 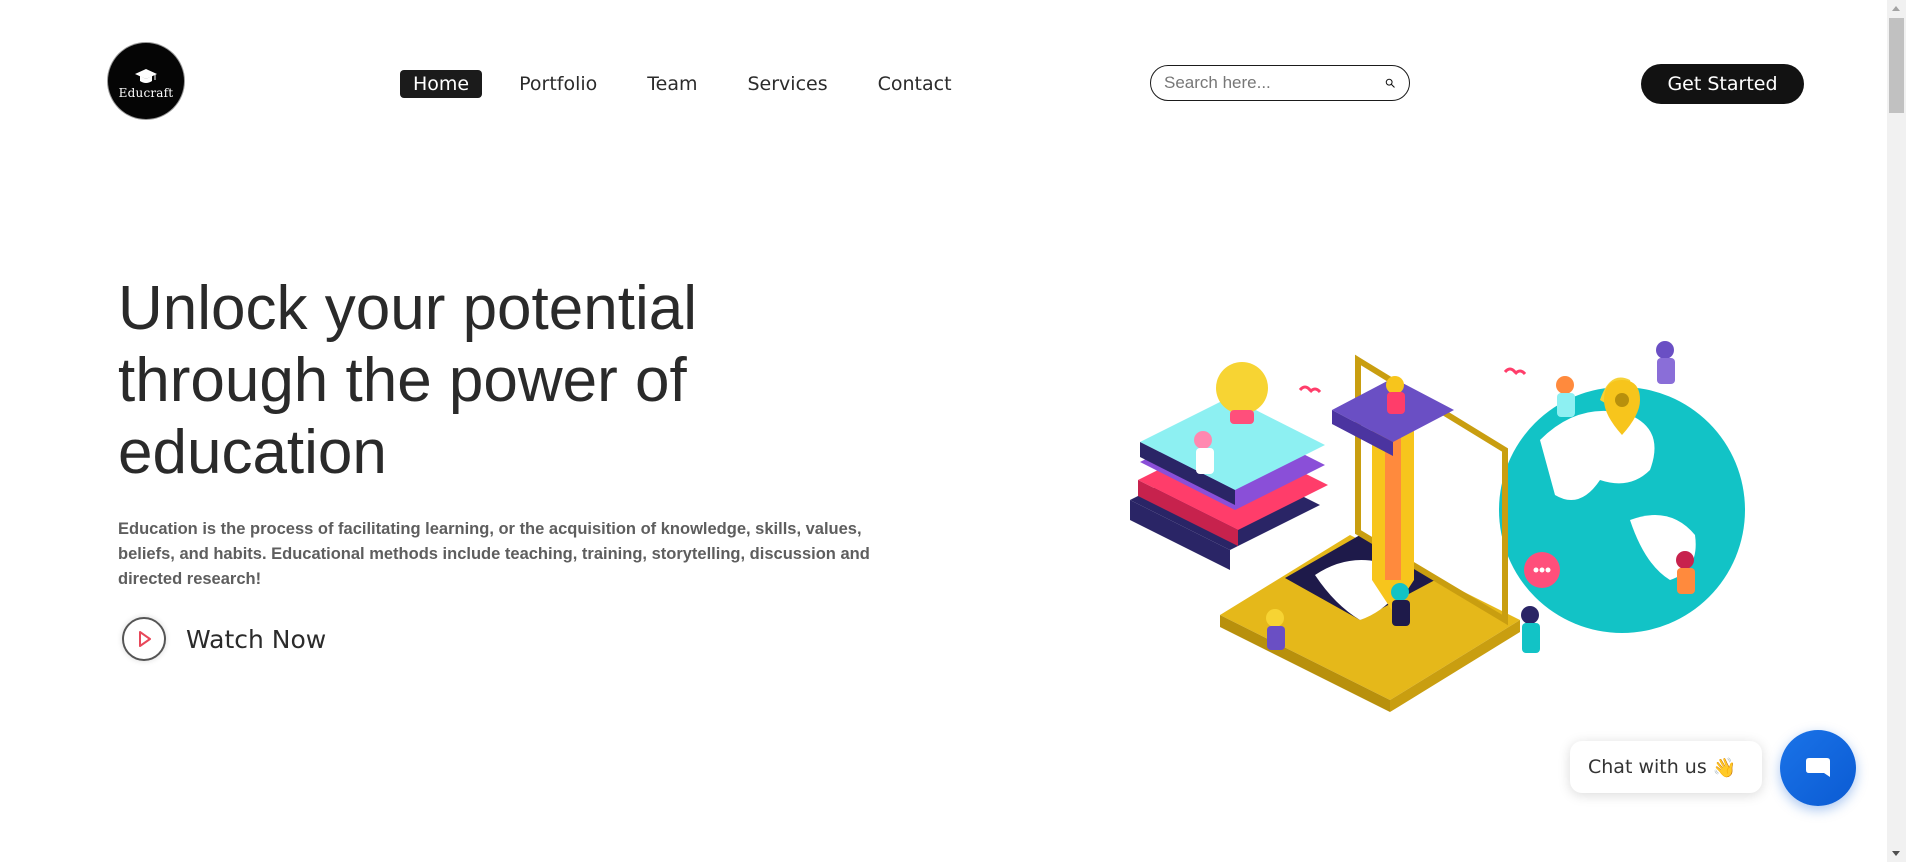 What do you see at coordinates (146, 92) in the screenshot?
I see `logo-text: Educraft` at bounding box center [146, 92].